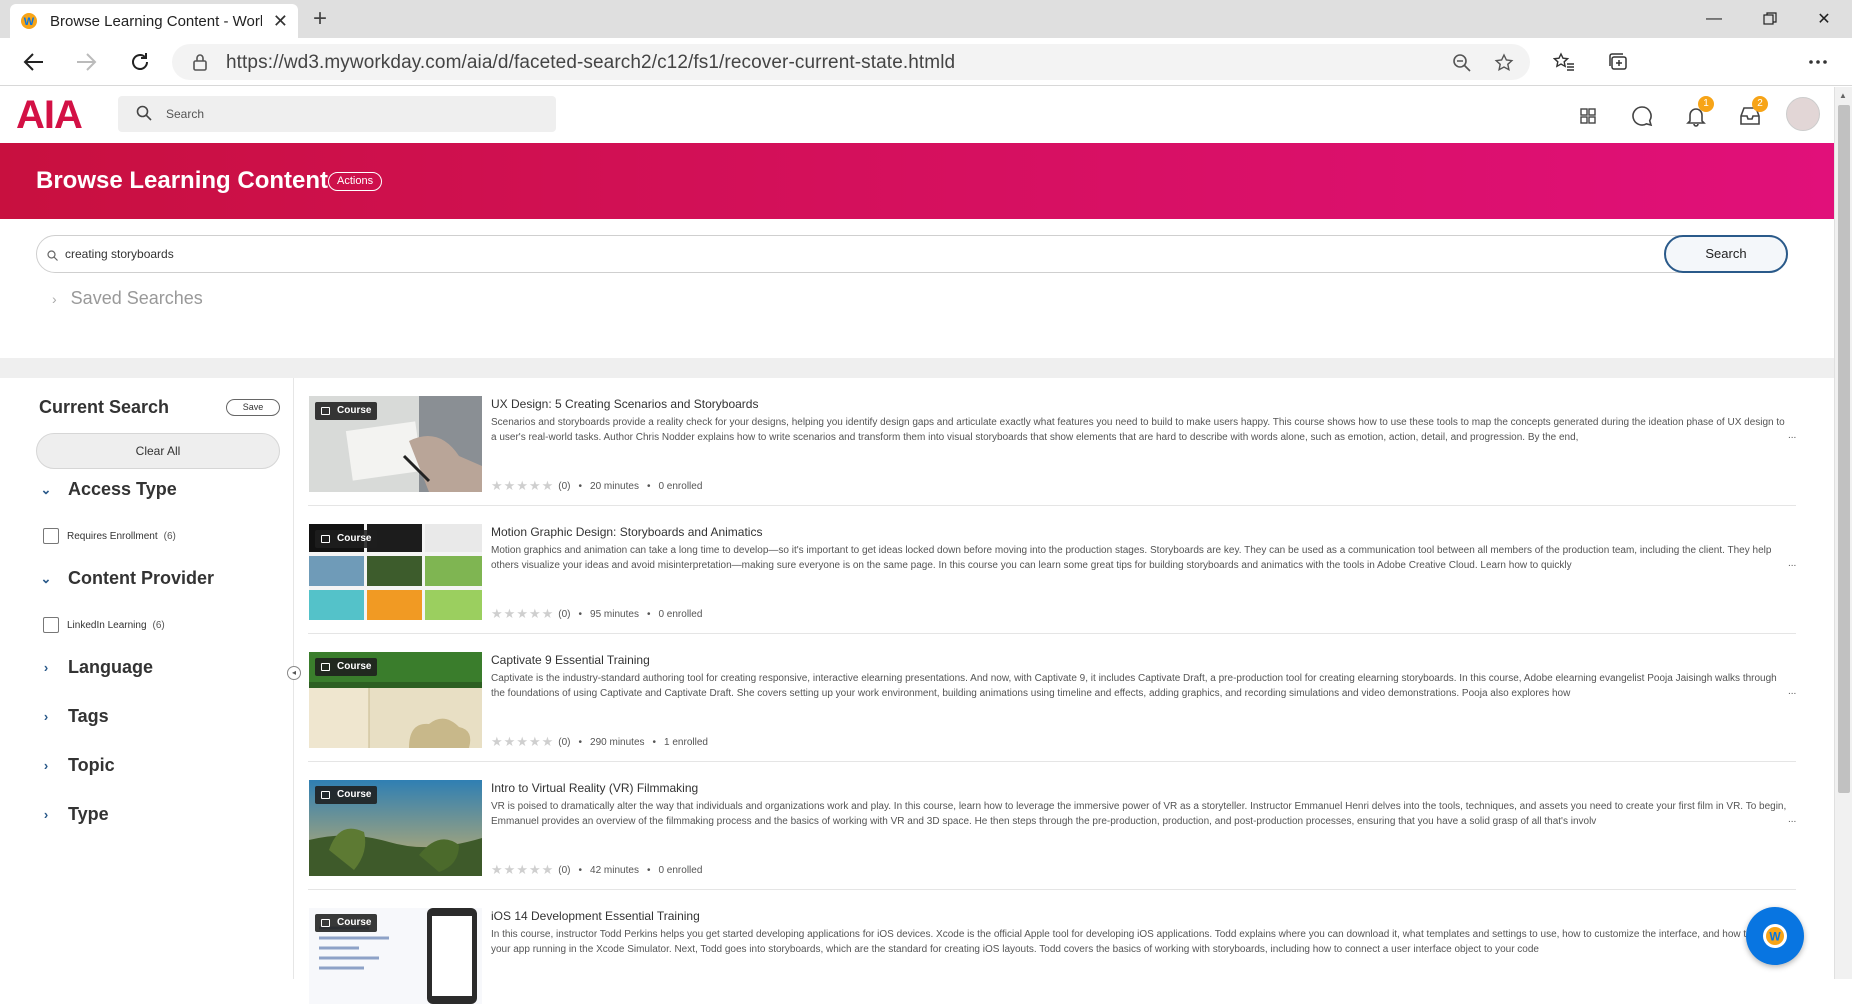 Image resolution: width=1852 pixels, height=1004 pixels. Describe the element at coordinates (52, 257) in the screenshot. I see `search-icon` at that location.